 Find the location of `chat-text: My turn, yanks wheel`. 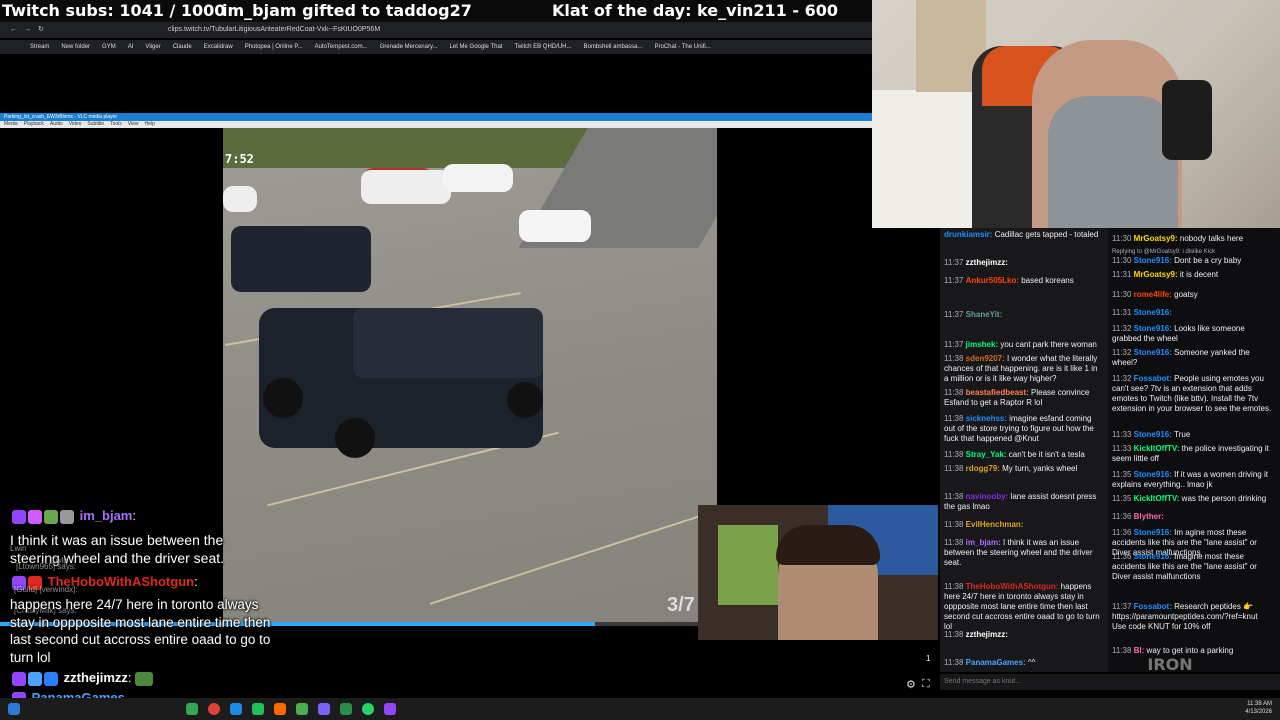

chat-text: My turn, yanks wheel is located at coordinates (1040, 468).